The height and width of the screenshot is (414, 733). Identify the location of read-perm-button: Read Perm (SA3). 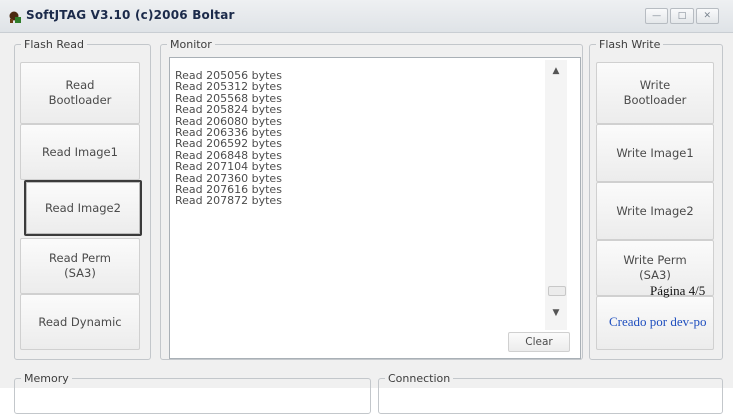
(80, 266).